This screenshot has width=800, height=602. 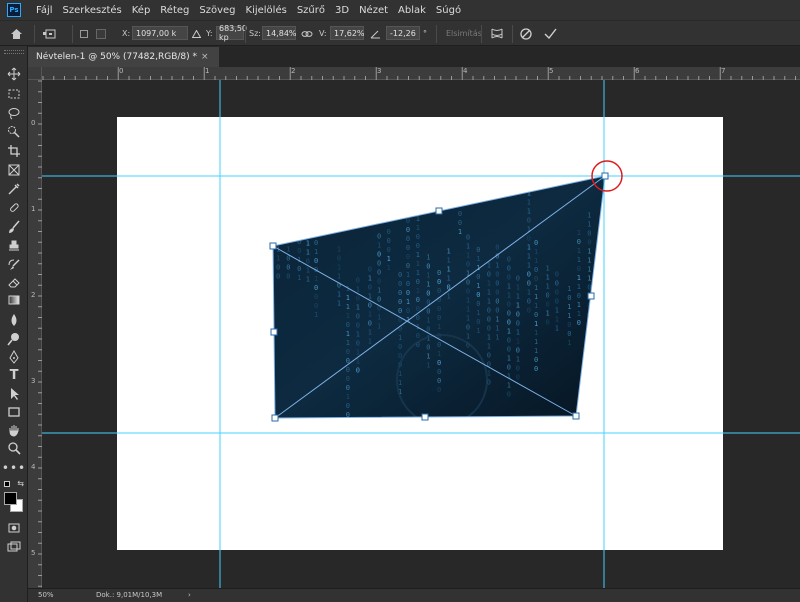 I want to click on screen-mode-icon, so click(x=14, y=547).